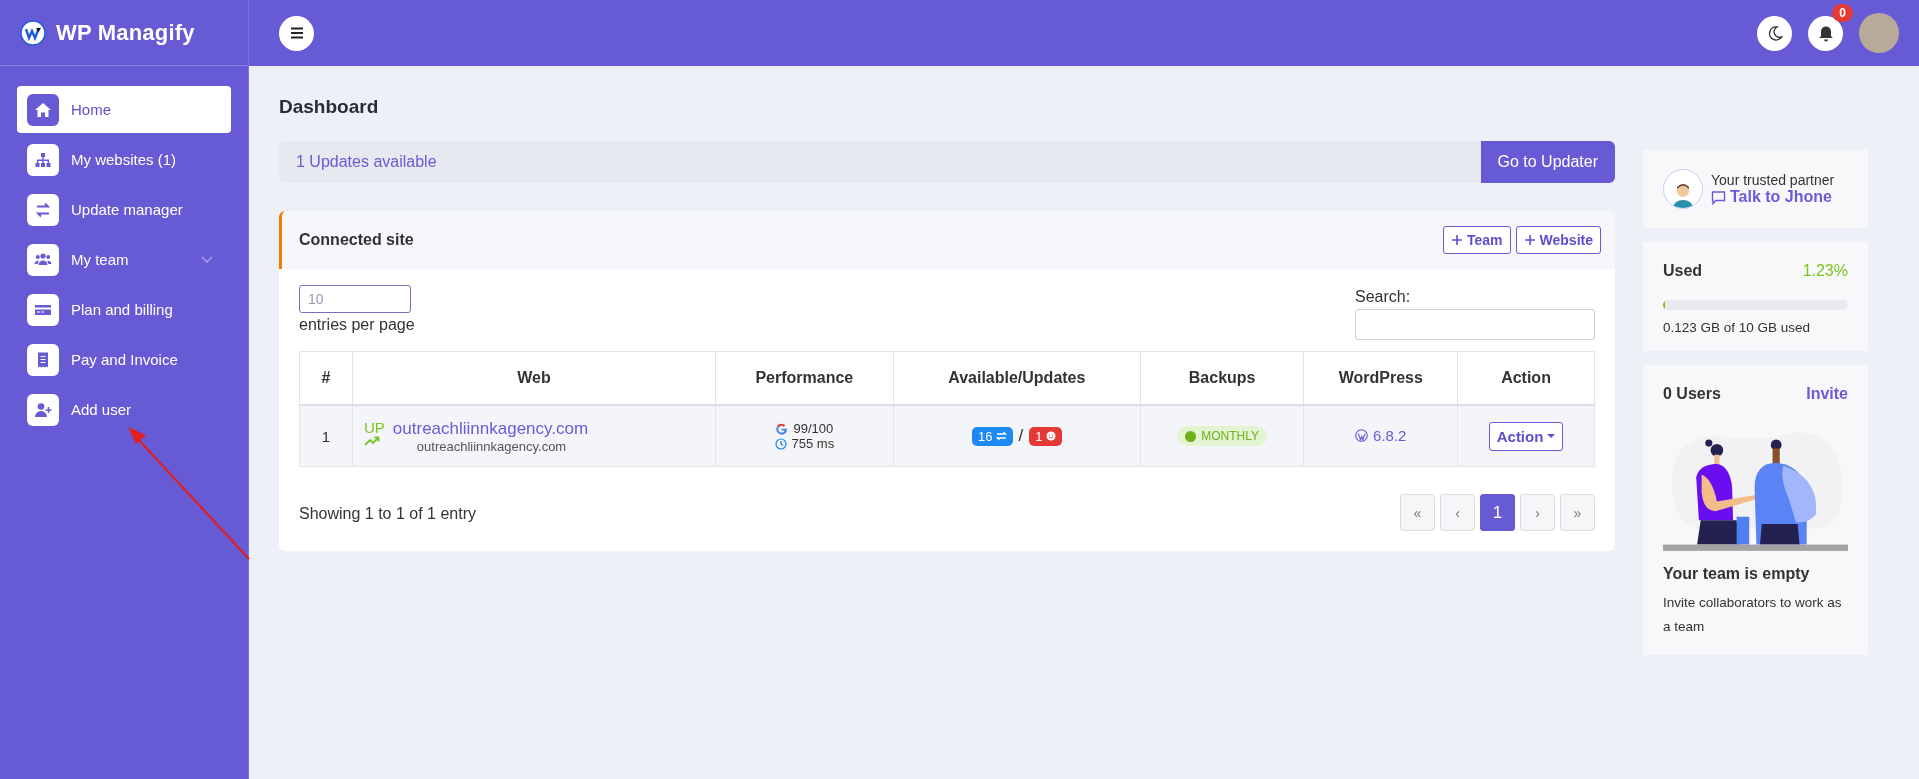 The width and height of the screenshot is (1919, 779). What do you see at coordinates (124, 109) in the screenshot?
I see `sidebar-item: Home` at bounding box center [124, 109].